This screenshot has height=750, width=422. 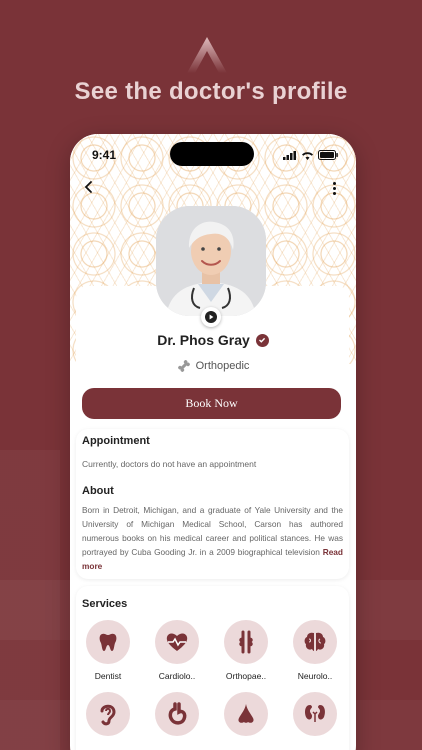 I want to click on play-icon, so click(x=211, y=317).